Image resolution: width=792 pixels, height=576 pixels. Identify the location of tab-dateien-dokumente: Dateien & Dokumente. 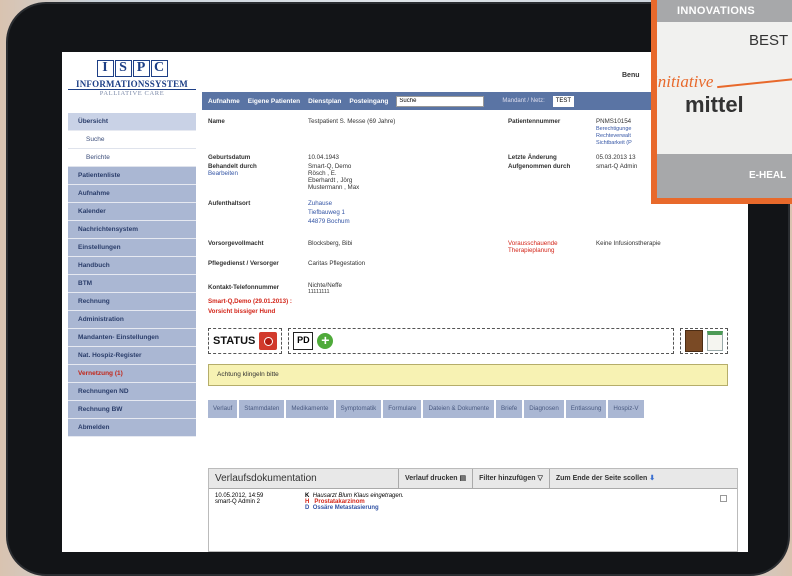
(459, 409).